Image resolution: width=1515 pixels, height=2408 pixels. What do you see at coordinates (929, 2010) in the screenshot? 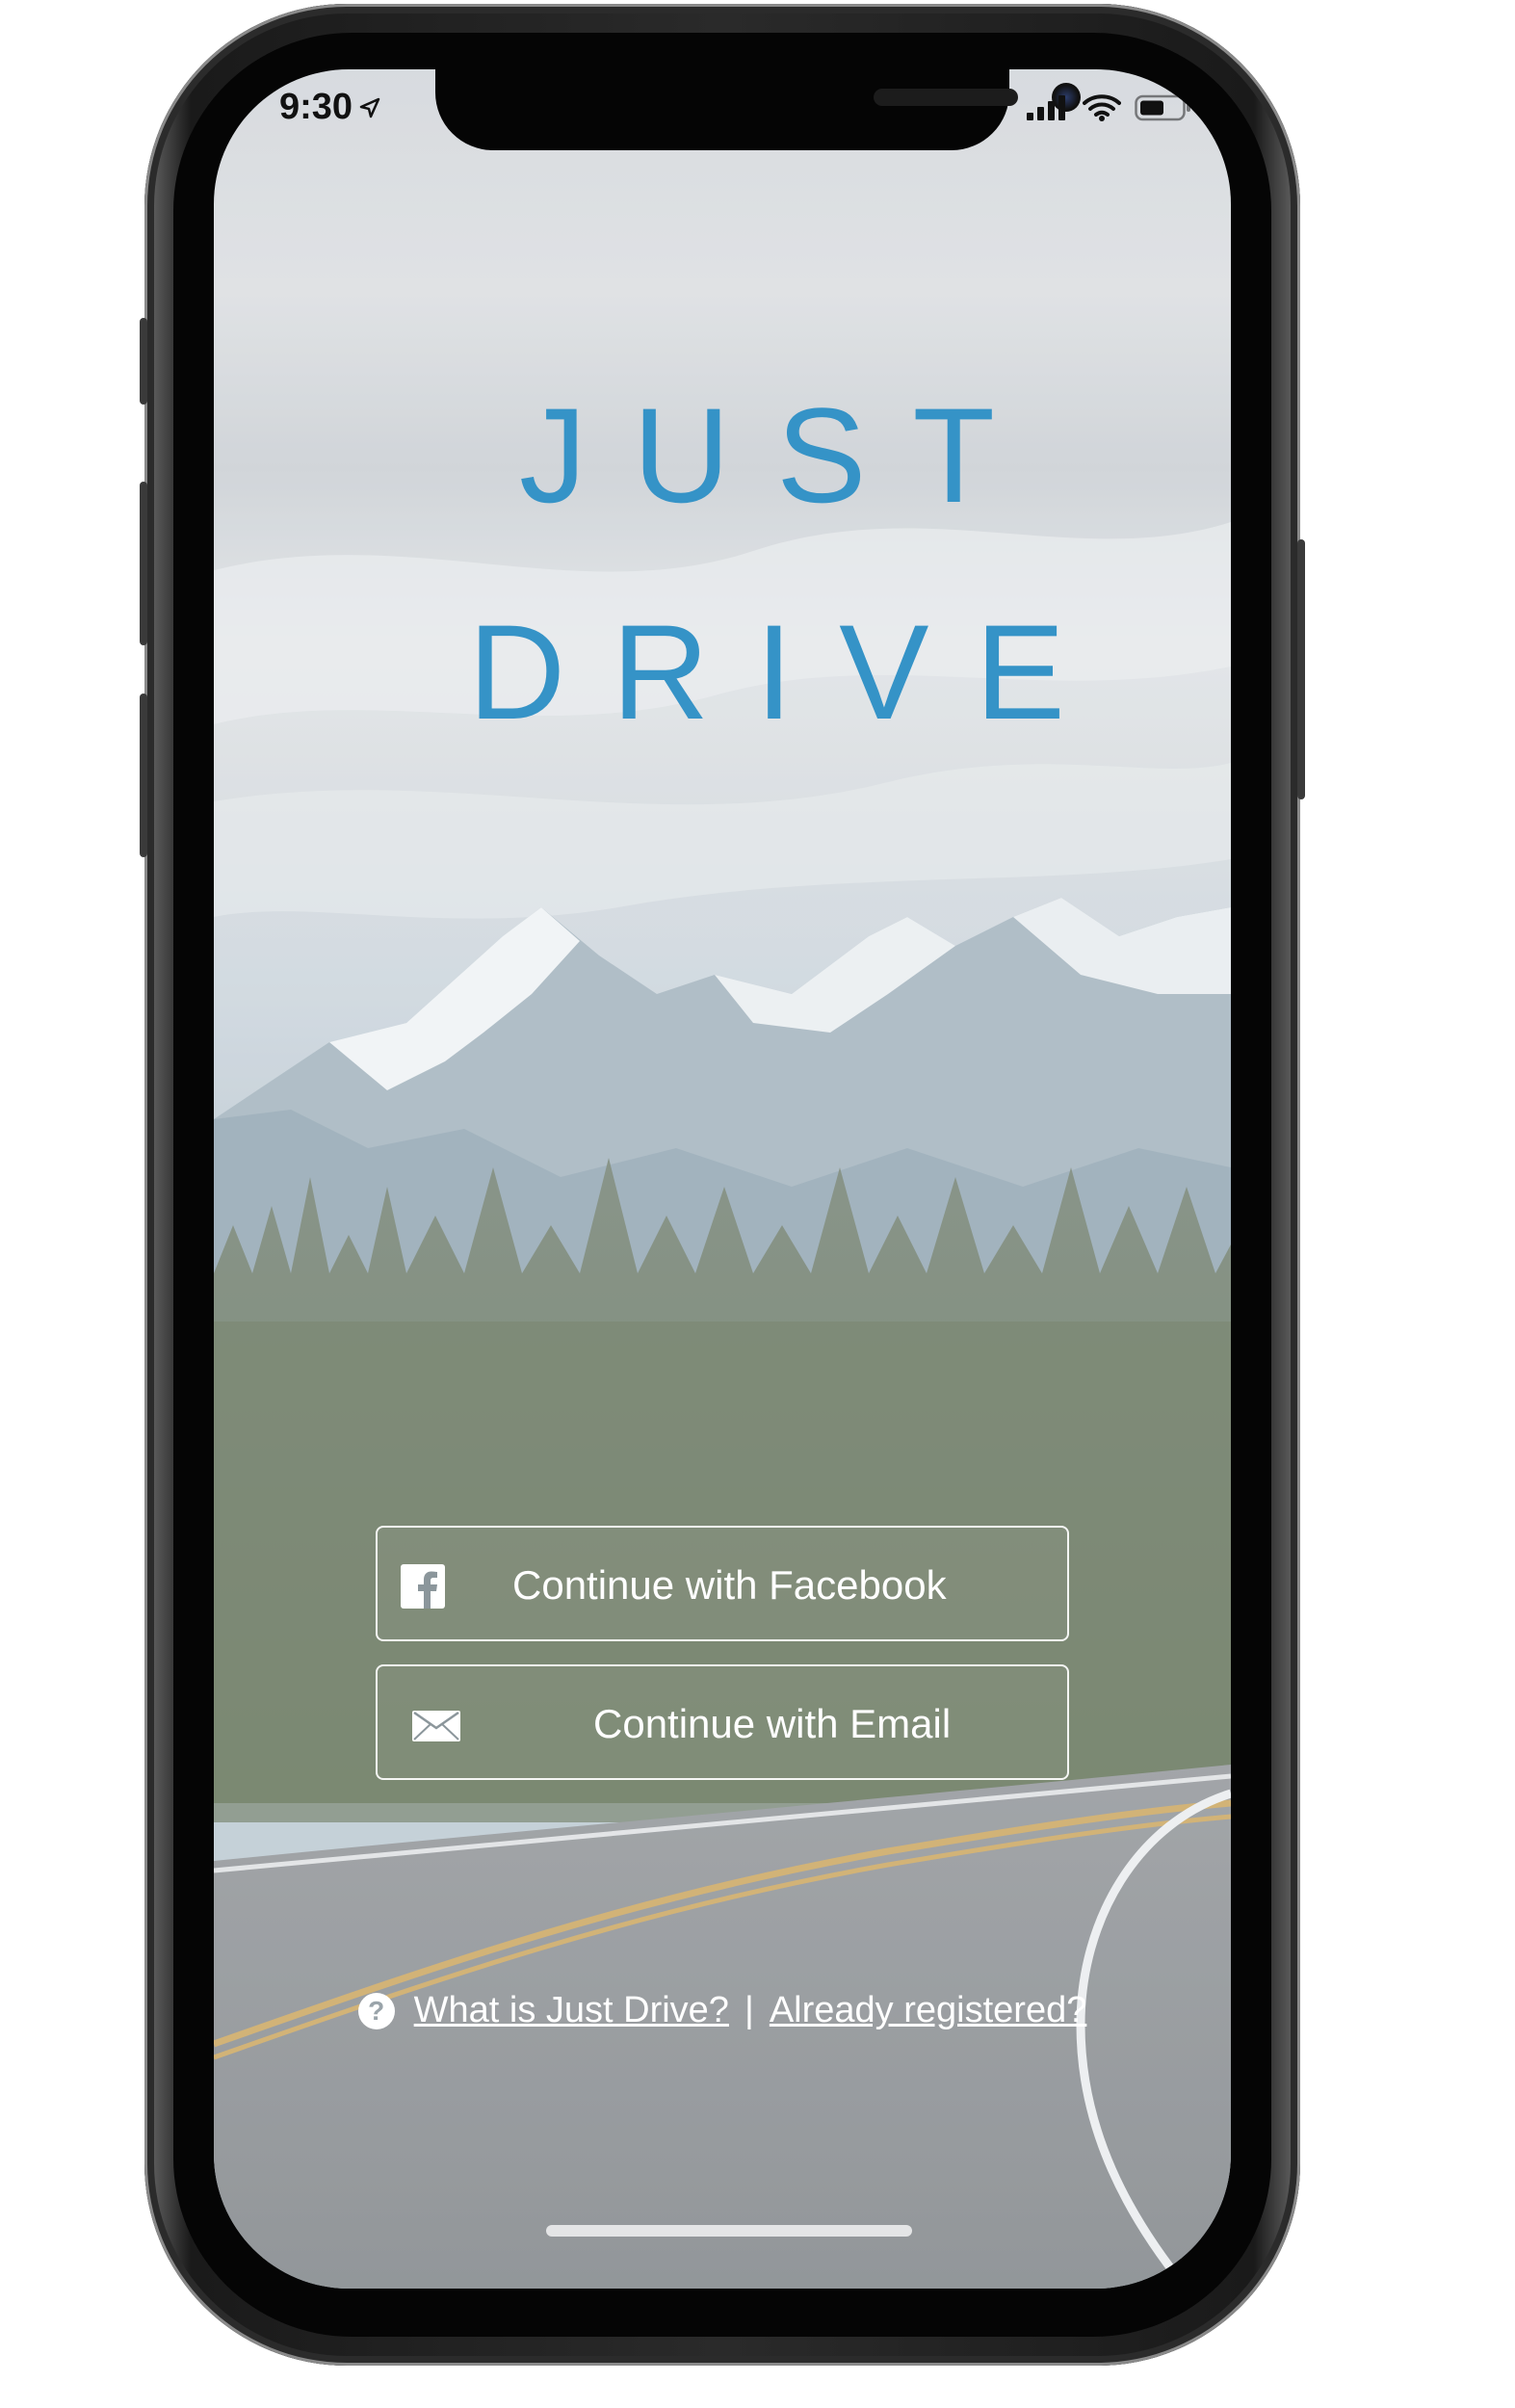
I see `already-registered-link: Already registered?` at bounding box center [929, 2010].